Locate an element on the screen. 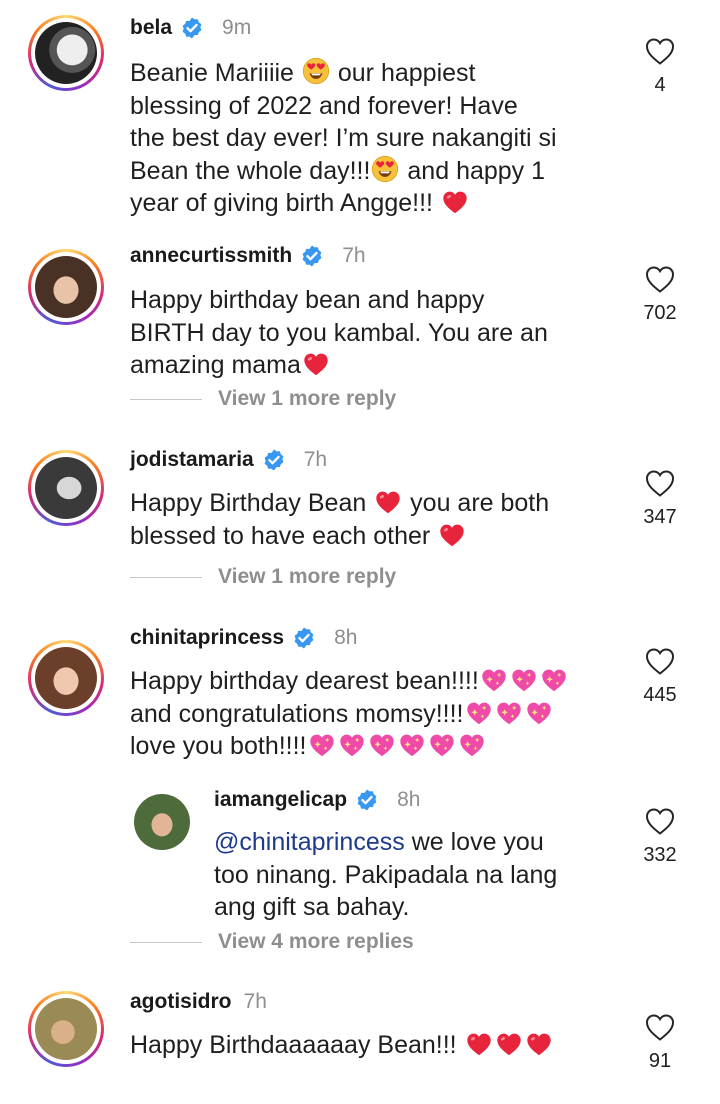  like-button: 91 is located at coordinates (660, 1042).